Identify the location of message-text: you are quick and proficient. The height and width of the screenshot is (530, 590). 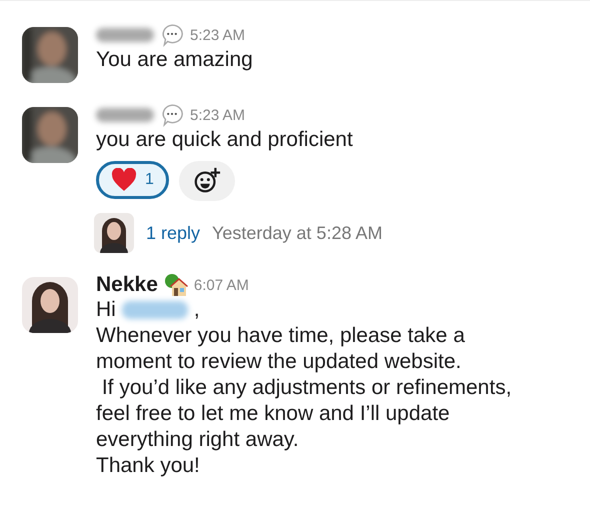
(225, 140).